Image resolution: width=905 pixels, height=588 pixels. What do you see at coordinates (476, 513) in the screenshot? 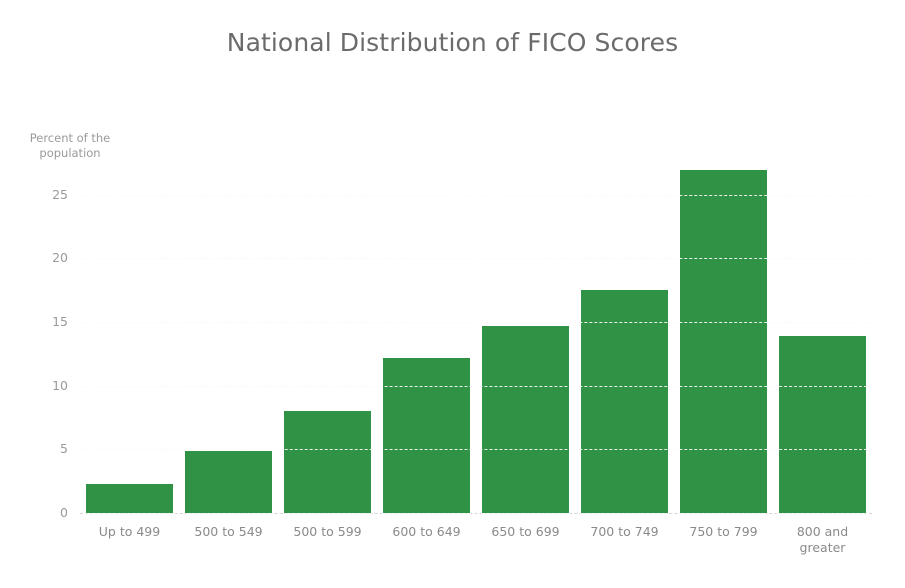
I see `axis-baseline` at bounding box center [476, 513].